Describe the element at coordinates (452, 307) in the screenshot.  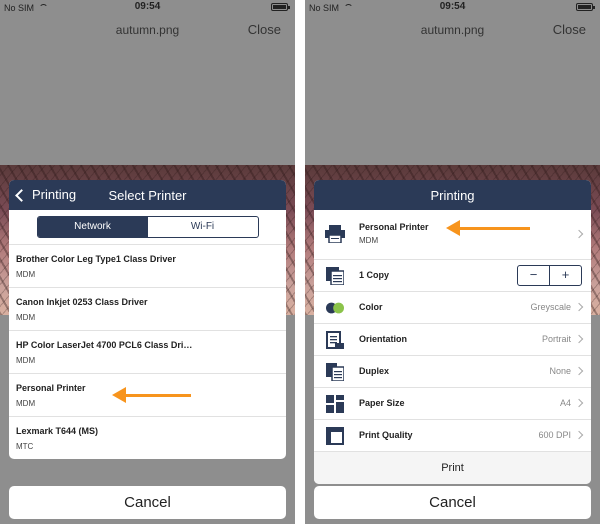
I see `setting-row-color: Color Greyscale` at that location.